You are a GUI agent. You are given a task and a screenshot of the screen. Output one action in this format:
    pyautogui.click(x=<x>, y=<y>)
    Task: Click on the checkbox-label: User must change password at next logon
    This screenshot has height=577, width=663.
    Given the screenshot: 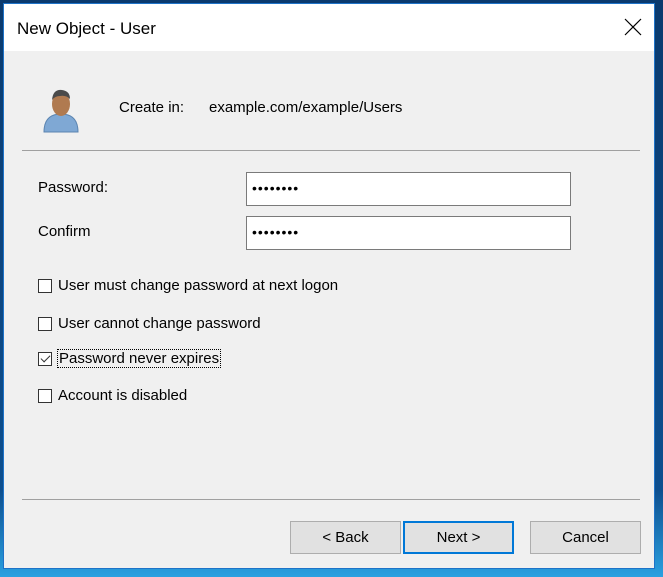 What is the action you would take?
    pyautogui.click(x=198, y=285)
    